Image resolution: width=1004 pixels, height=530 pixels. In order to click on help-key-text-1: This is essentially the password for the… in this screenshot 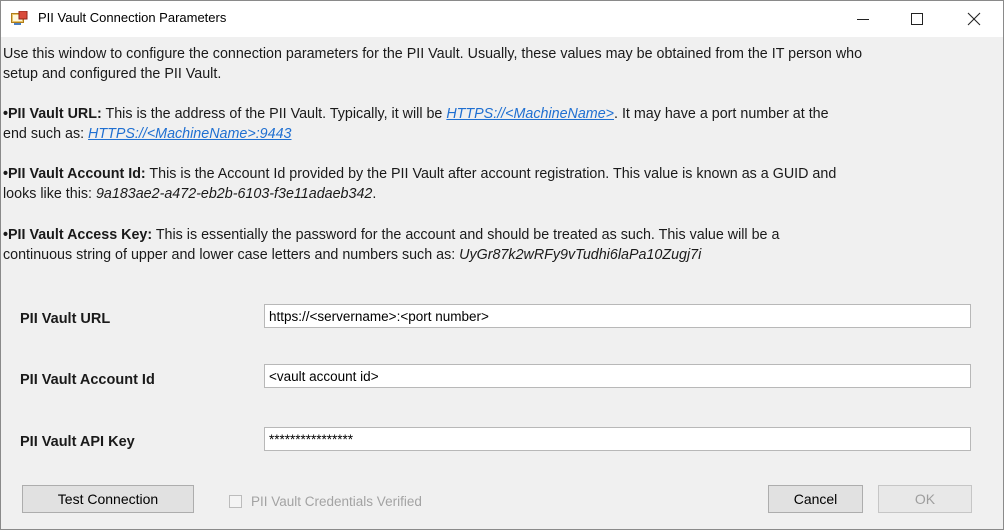, I will do `click(466, 235)`.